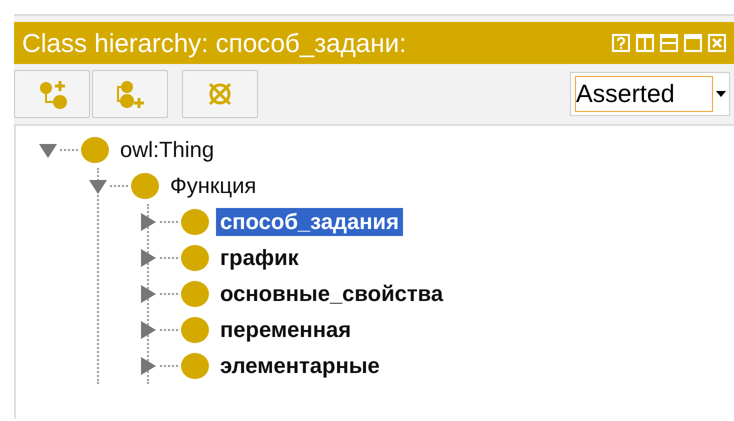  I want to click on split-horizontal-icon, so click(669, 43).